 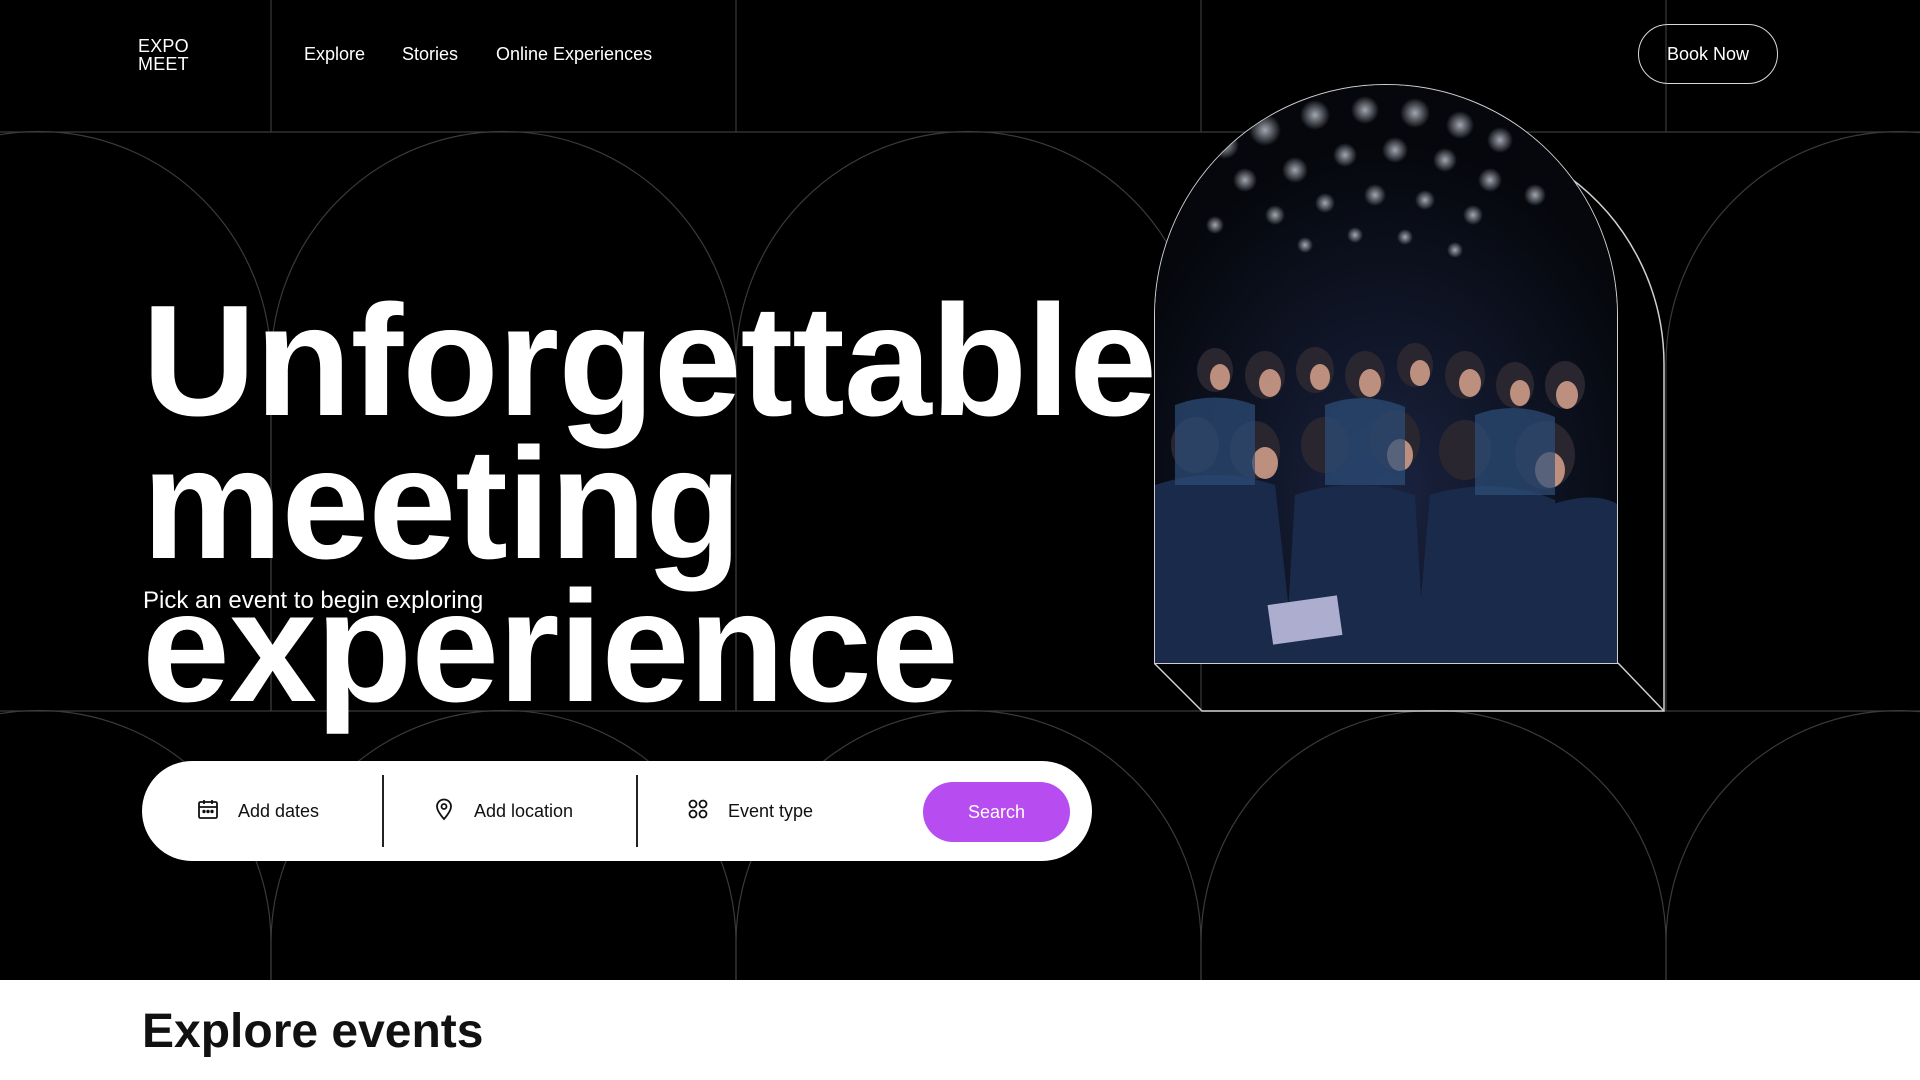 What do you see at coordinates (334, 54) in the screenshot?
I see `nav-link-explore: Explore` at bounding box center [334, 54].